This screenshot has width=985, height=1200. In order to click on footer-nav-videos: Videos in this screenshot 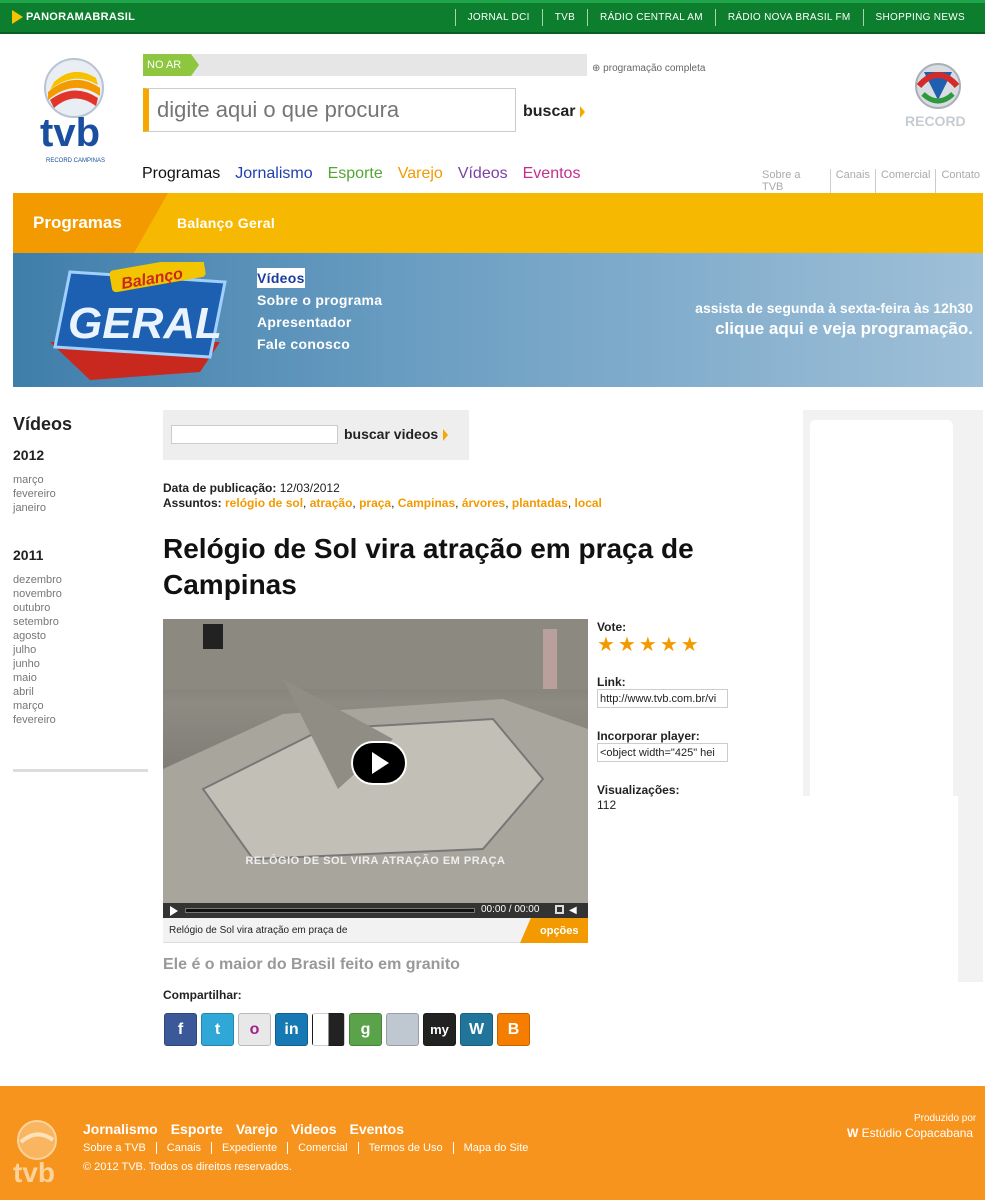, I will do `click(314, 1129)`.